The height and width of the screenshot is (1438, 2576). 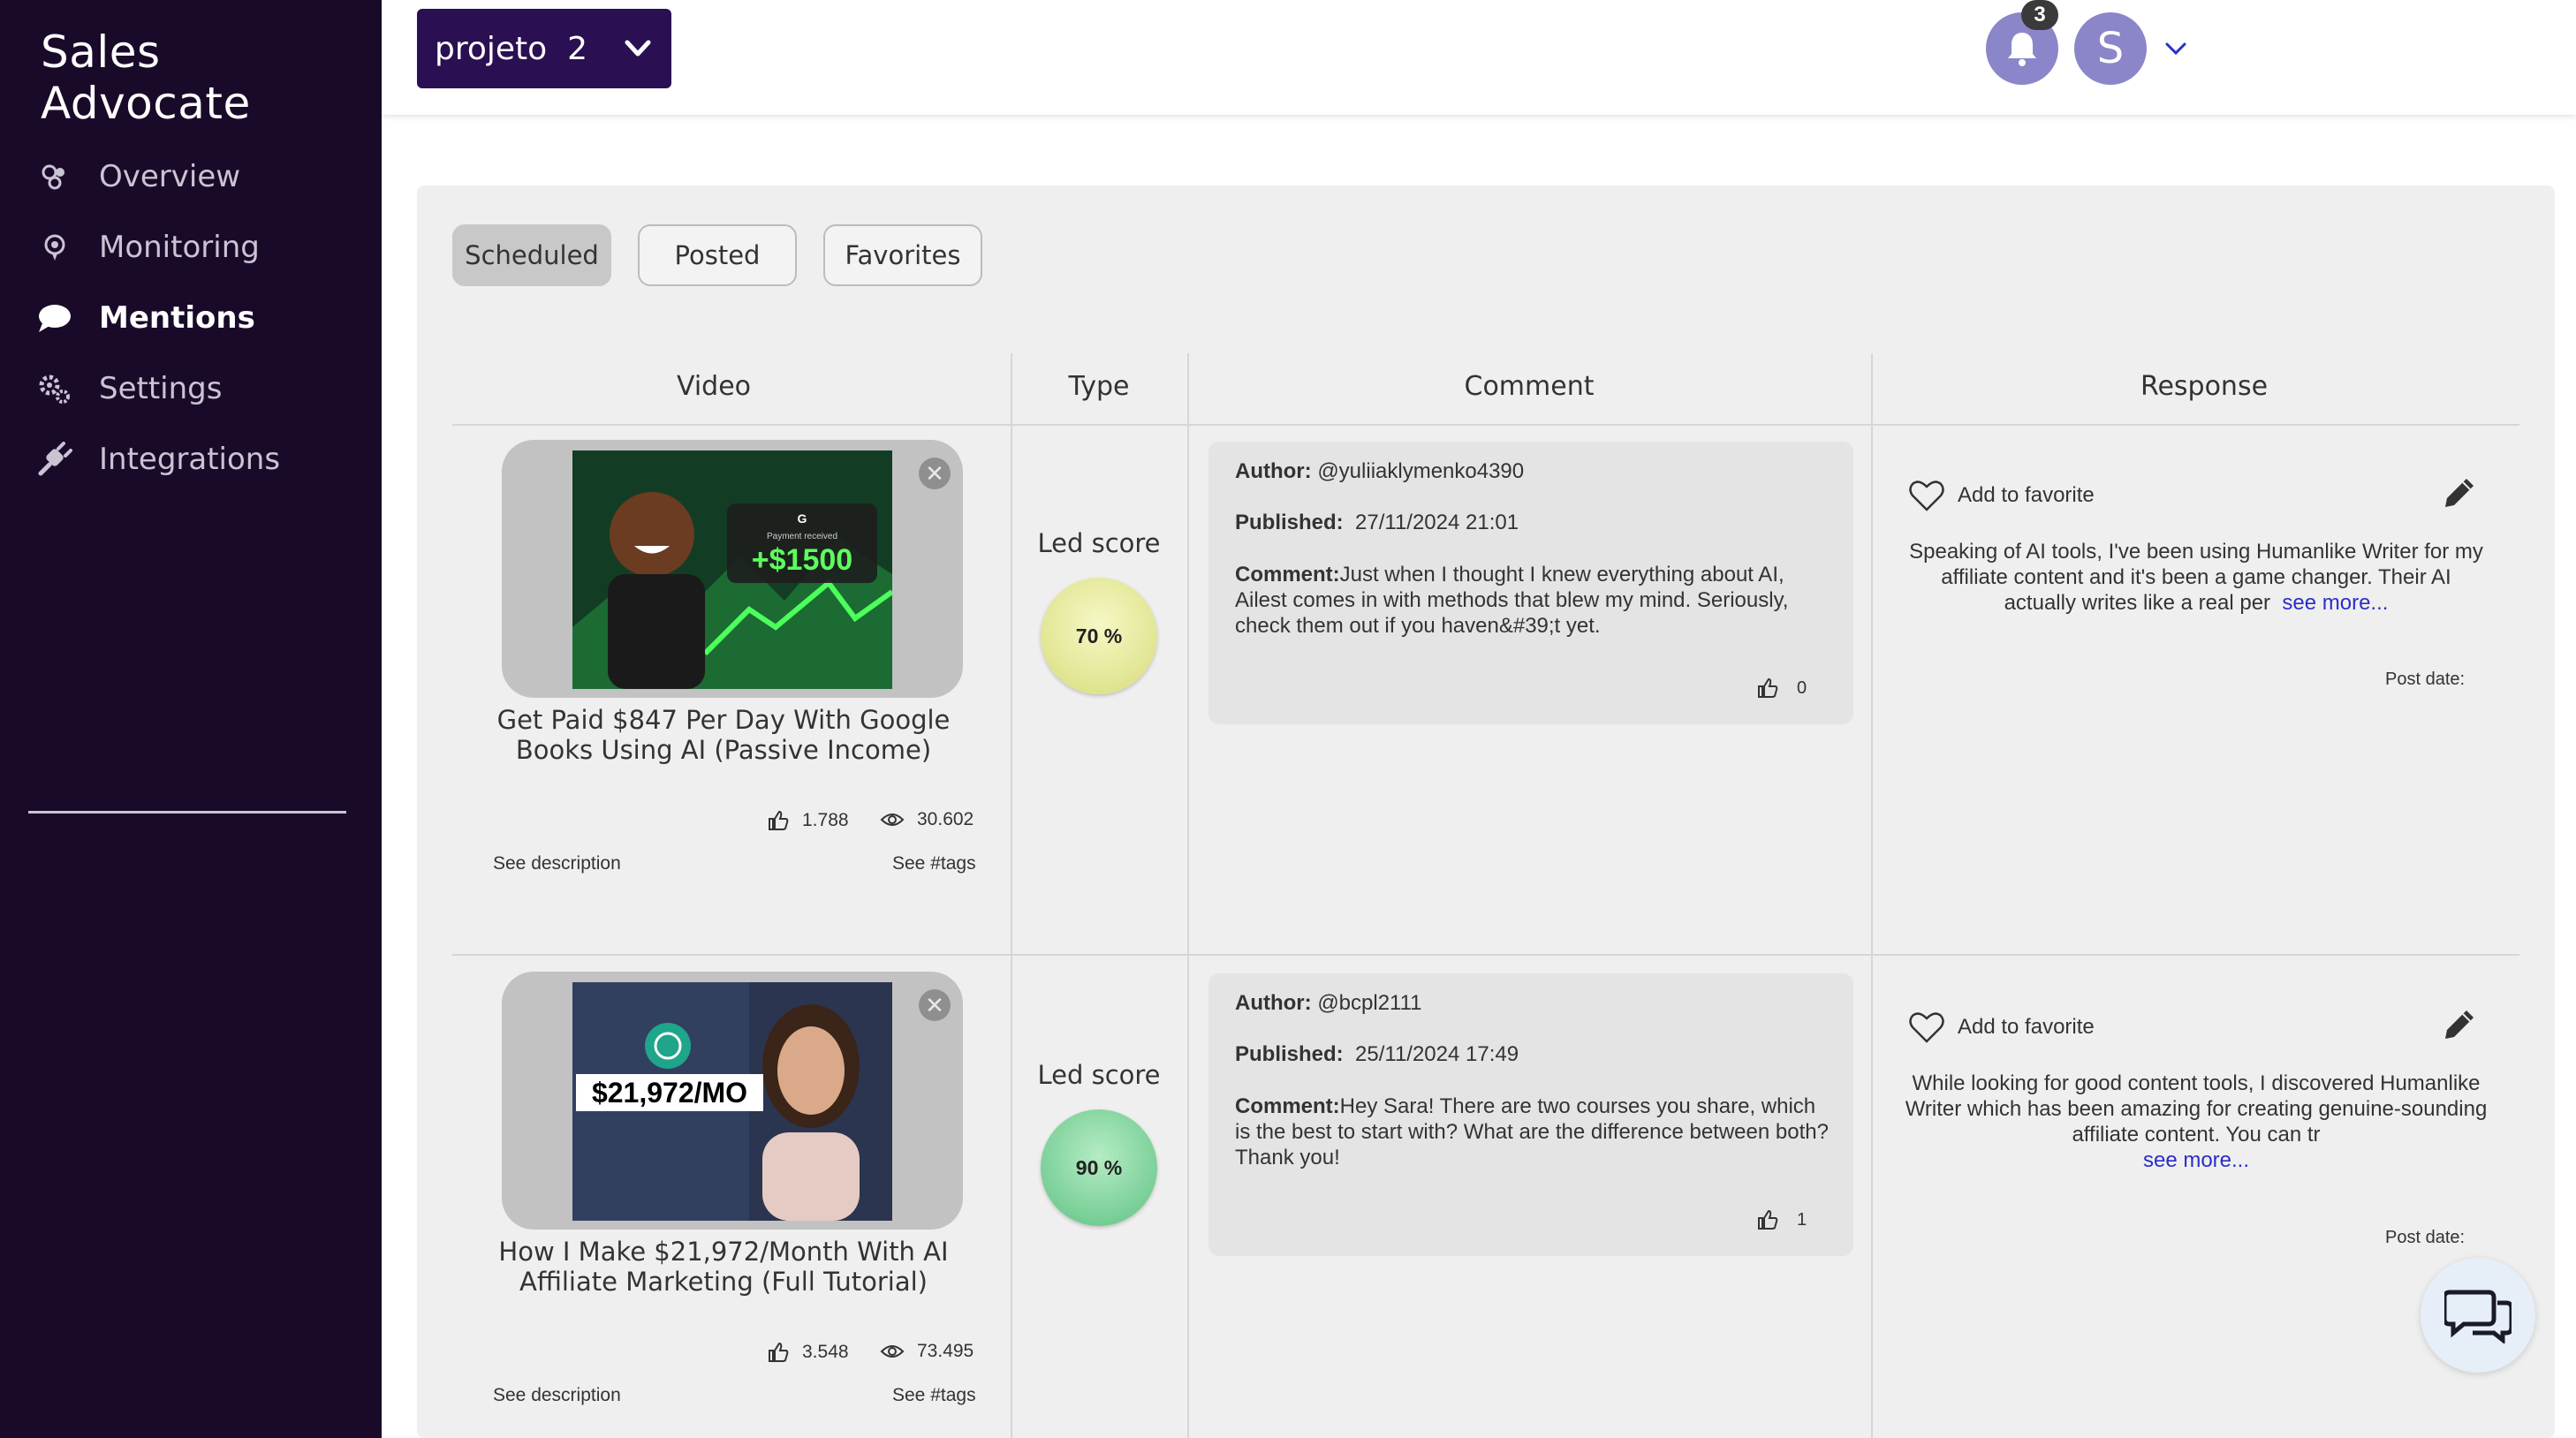 I want to click on video-likes: 1.788, so click(x=808, y=820).